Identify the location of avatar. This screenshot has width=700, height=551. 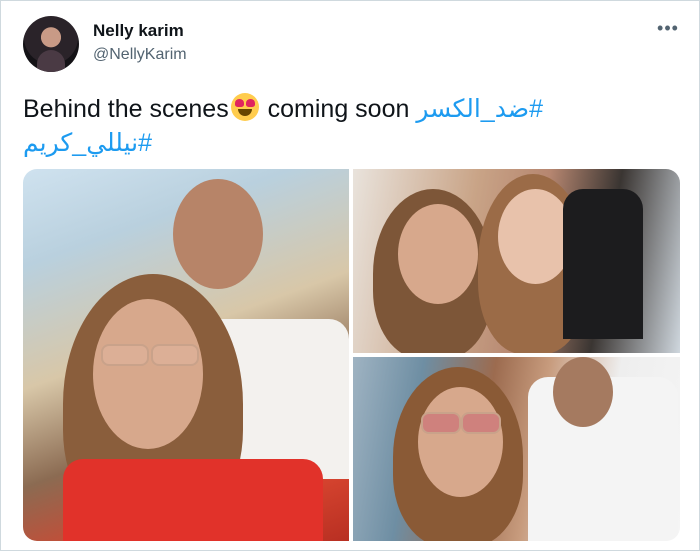
(51, 44).